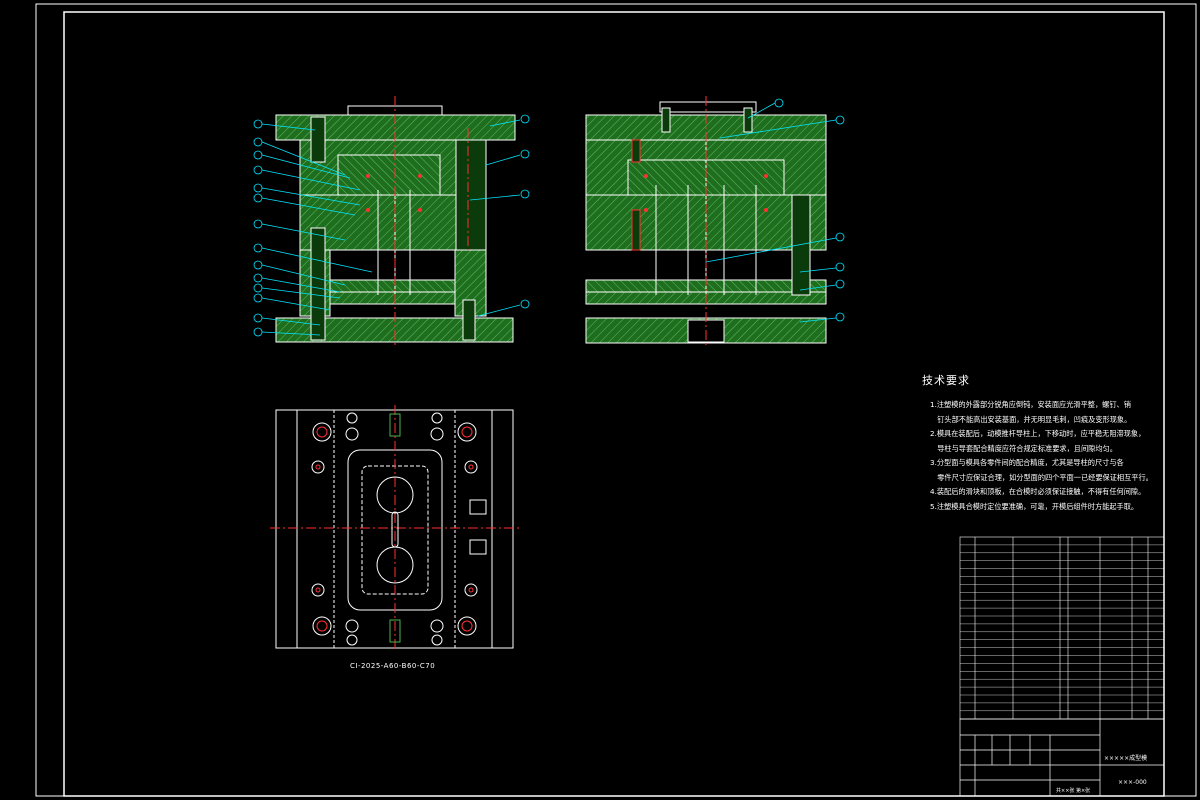  What do you see at coordinates (1132, 782) in the screenshot?
I see `drawing-number: ×××-000` at bounding box center [1132, 782].